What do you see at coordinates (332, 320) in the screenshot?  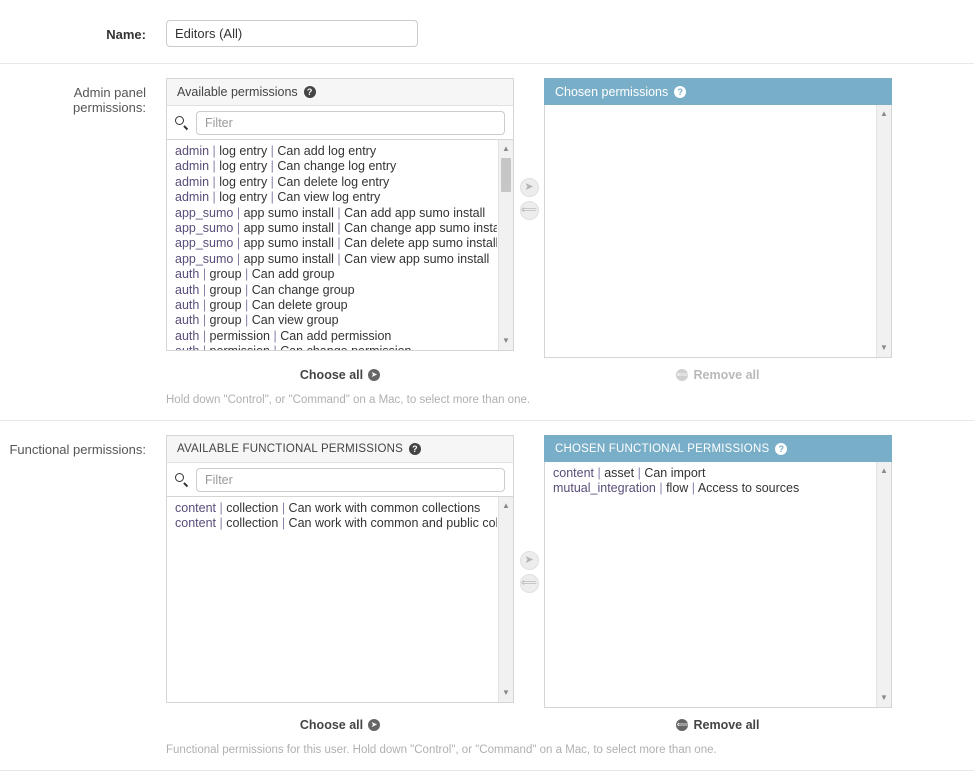 I see `list-item: auth | group | Can view group` at bounding box center [332, 320].